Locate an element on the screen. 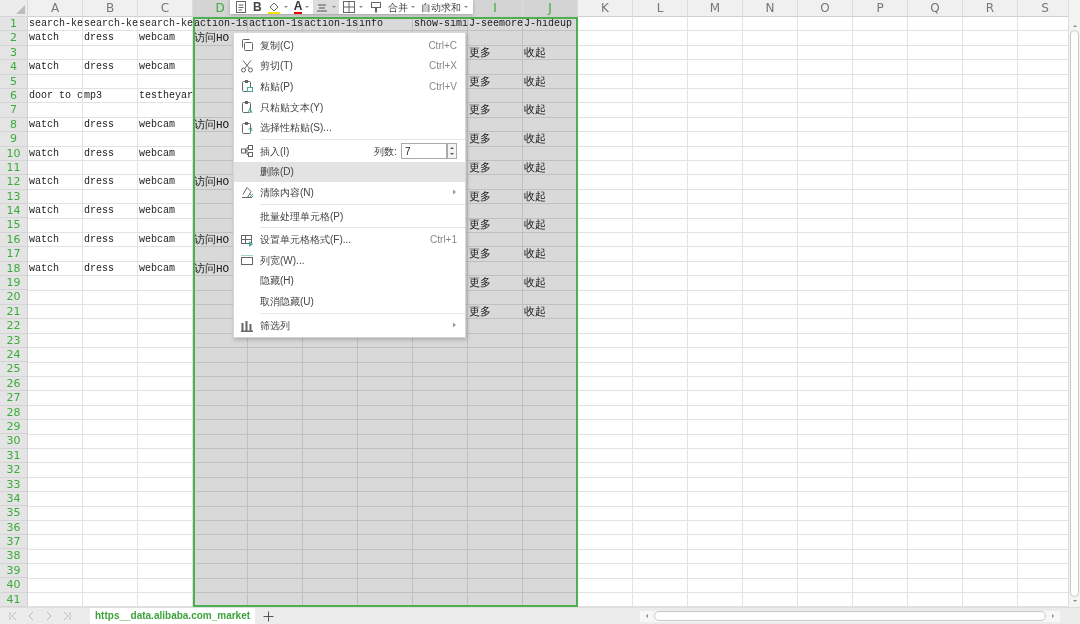 Image resolution: width=1080 pixels, height=624 pixels. row-header: 4 is located at coordinates (14, 67).